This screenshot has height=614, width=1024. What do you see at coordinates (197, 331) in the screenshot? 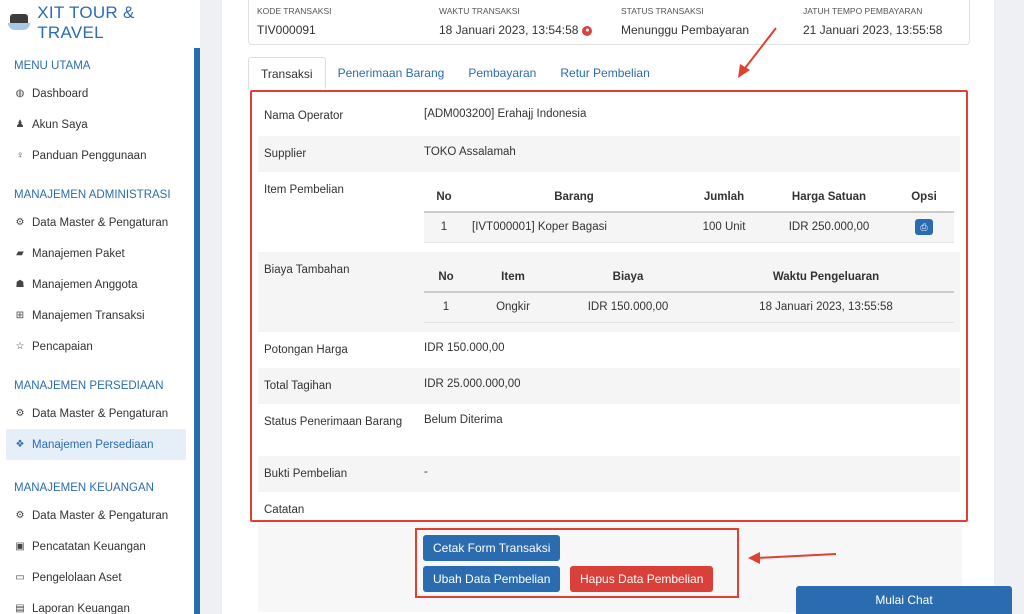
I see `sidebar-scrollbar` at bounding box center [197, 331].